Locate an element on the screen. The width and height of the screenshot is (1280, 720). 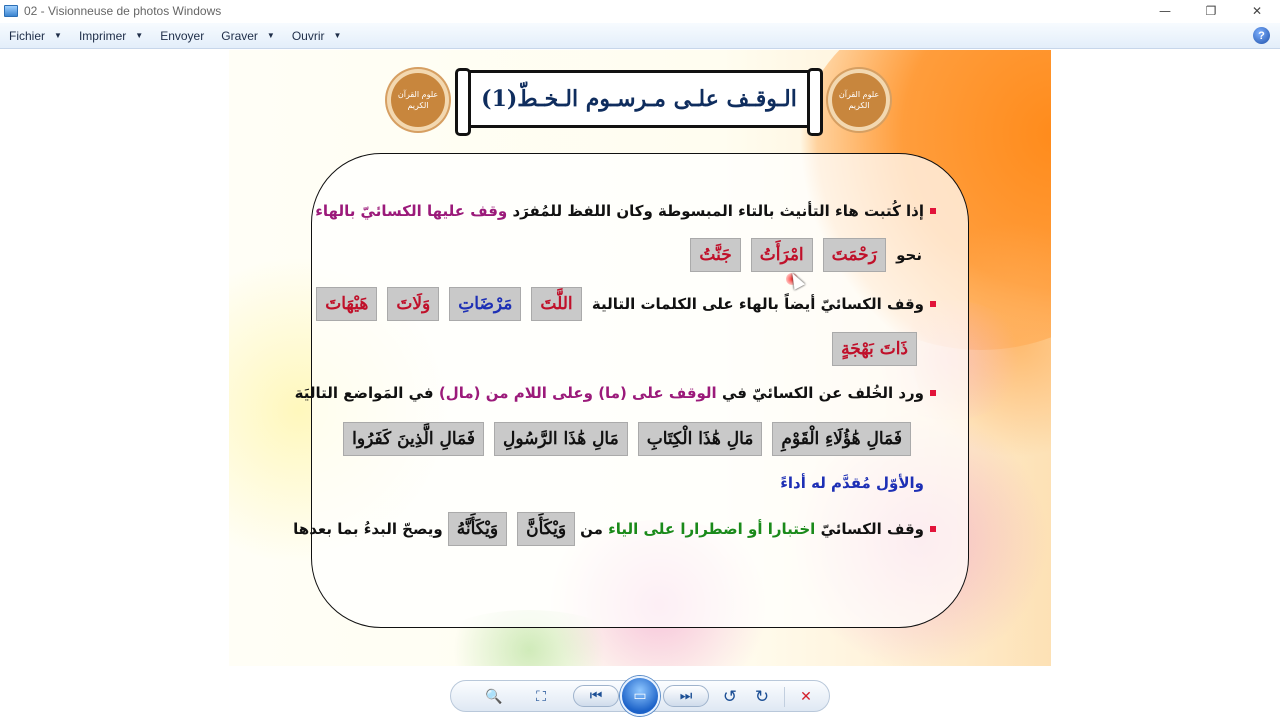
minimize-button: — is located at coordinates (1165, 11).